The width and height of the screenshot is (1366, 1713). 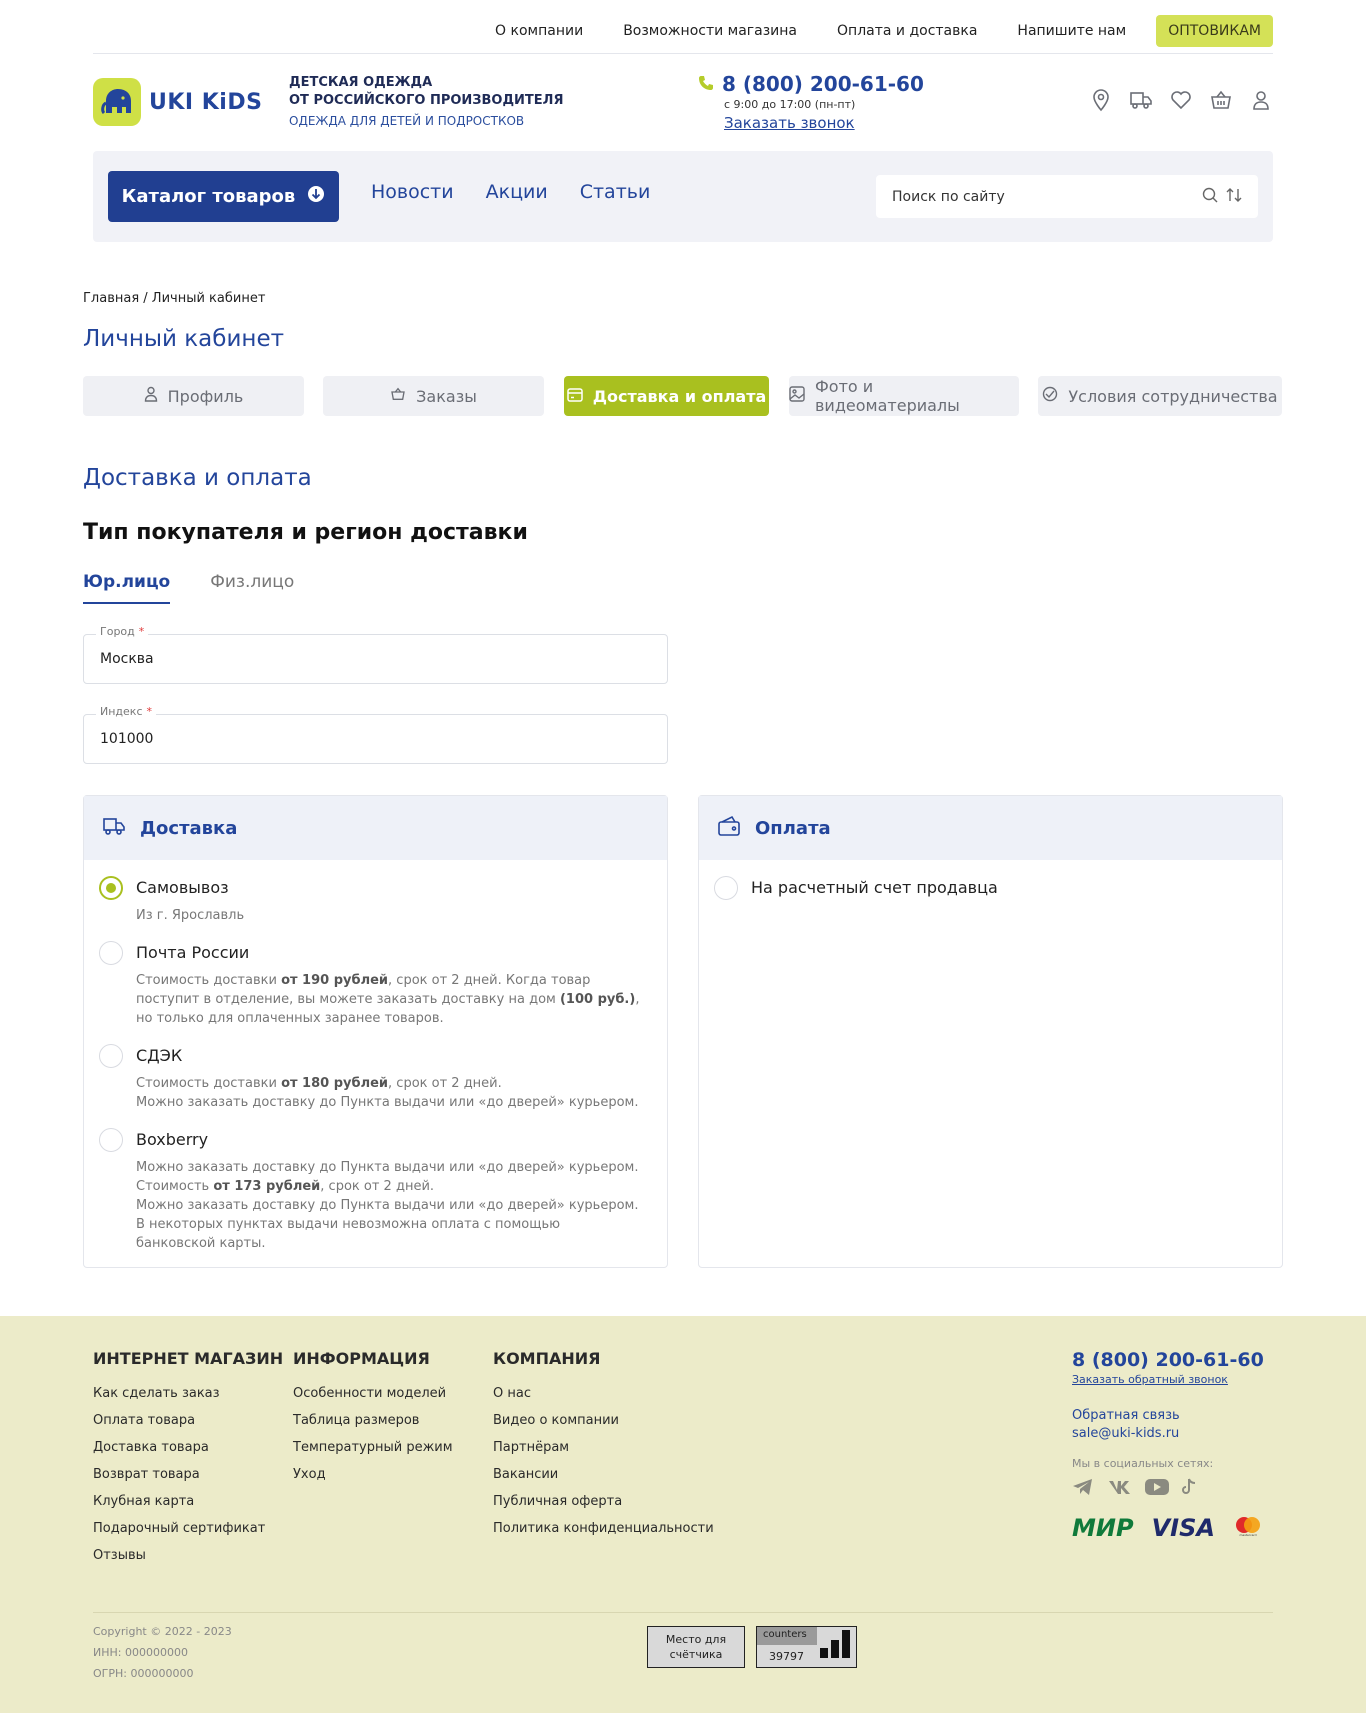 What do you see at coordinates (603, 1447) in the screenshot?
I see `footer-link: Партнёрам` at bounding box center [603, 1447].